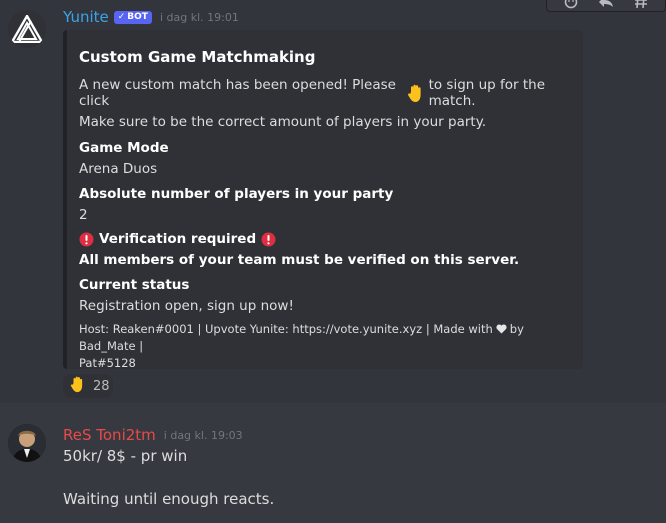 This screenshot has width=666, height=523. What do you see at coordinates (107, 363) in the screenshot?
I see `footer-text-line2: Pat#5128` at bounding box center [107, 363].